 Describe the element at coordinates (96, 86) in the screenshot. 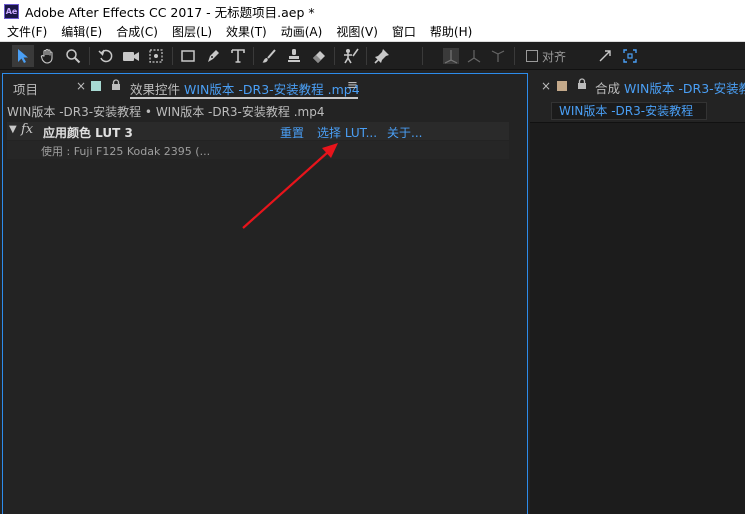

I see `effect-controls-tab-icon` at that location.